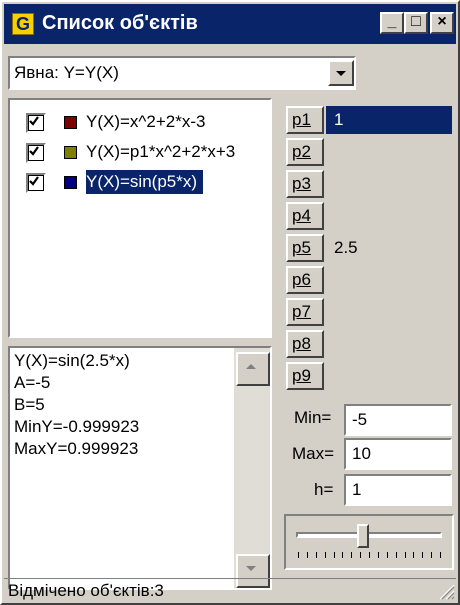  I want to click on parameter-row: p8, so click(368, 344).